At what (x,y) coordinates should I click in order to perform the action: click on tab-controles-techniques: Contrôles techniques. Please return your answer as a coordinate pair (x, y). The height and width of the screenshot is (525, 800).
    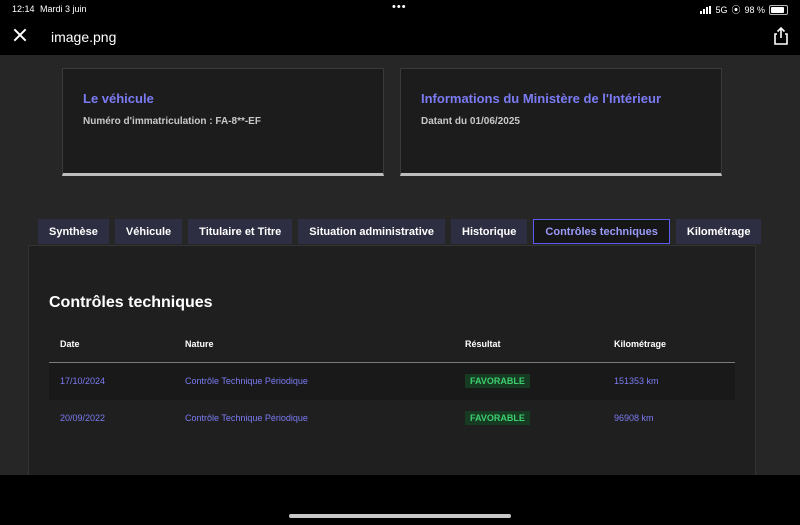
    Looking at the image, I should click on (601, 231).